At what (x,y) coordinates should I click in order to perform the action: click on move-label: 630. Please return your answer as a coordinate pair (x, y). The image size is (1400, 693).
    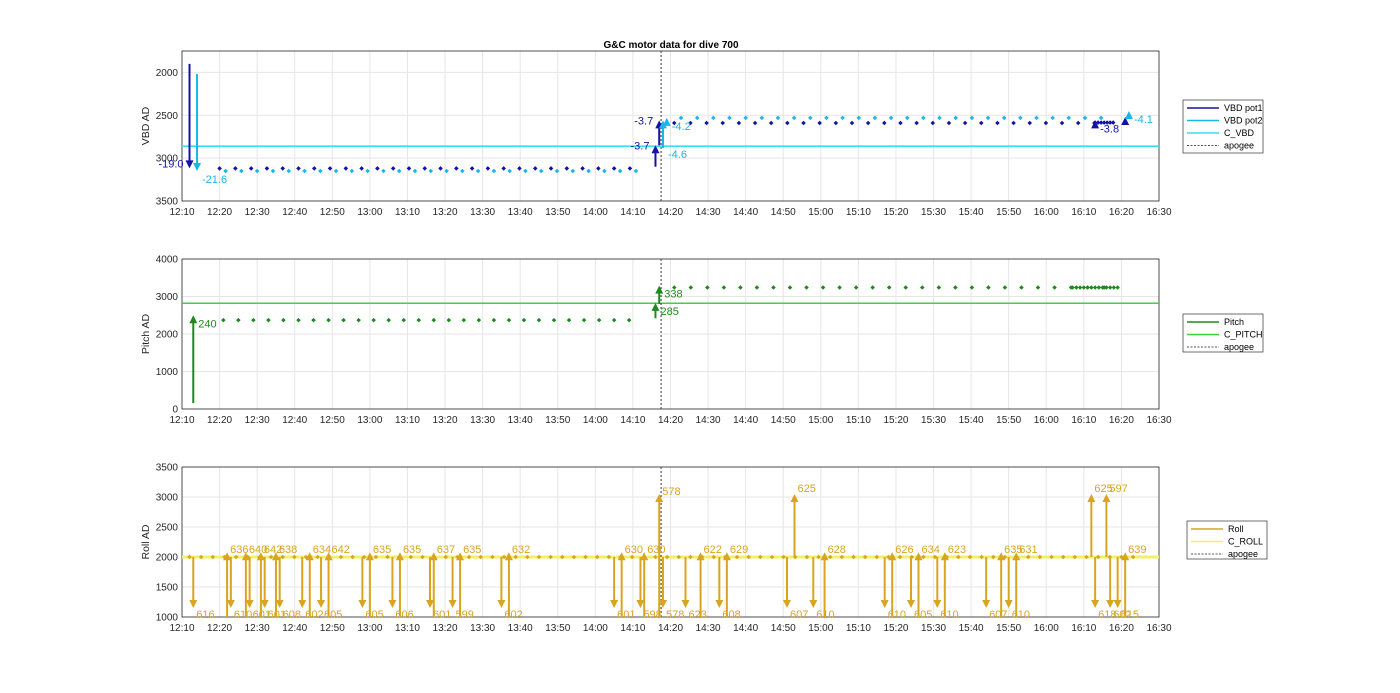
    Looking at the image, I should click on (634, 550).